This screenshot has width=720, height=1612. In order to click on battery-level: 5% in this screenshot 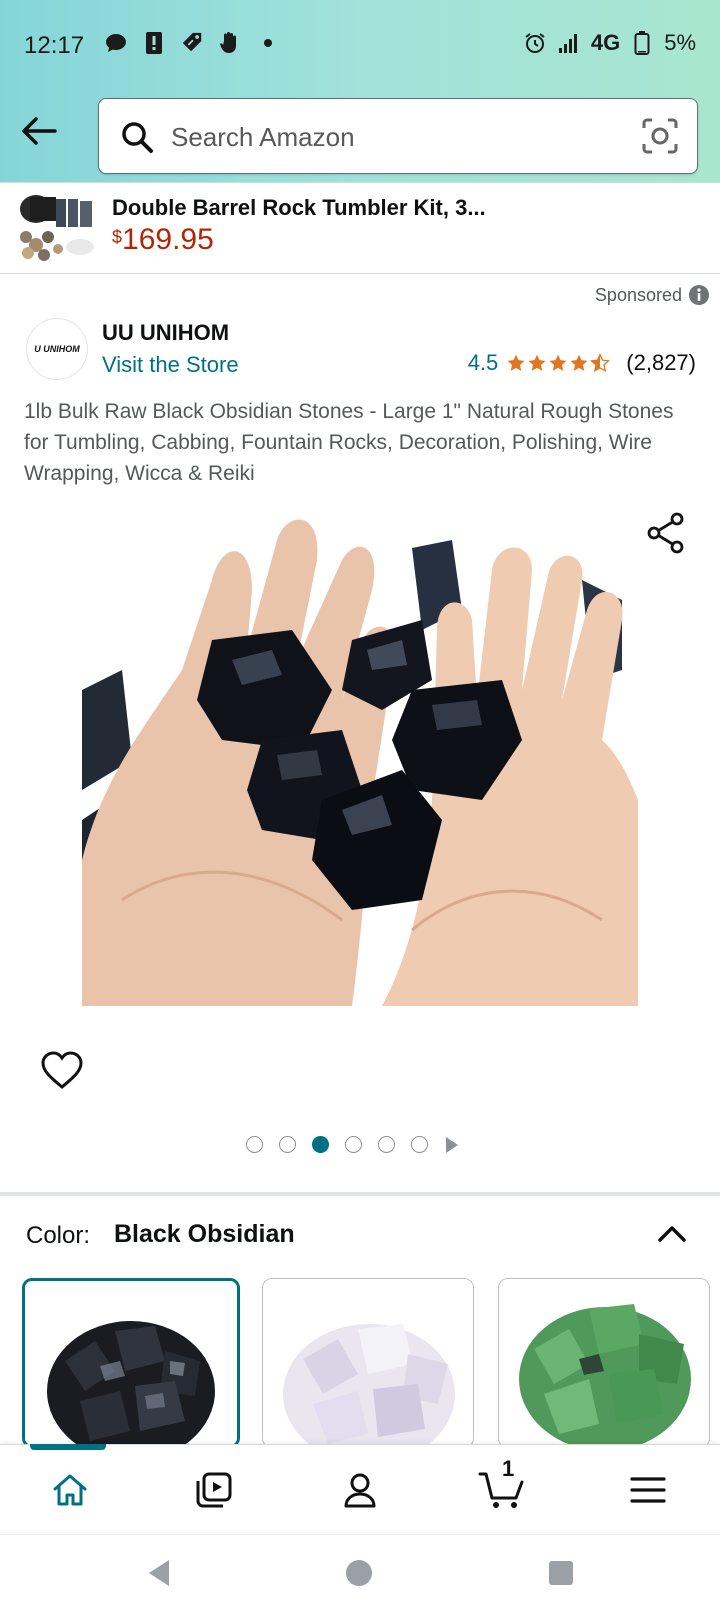, I will do `click(680, 42)`.